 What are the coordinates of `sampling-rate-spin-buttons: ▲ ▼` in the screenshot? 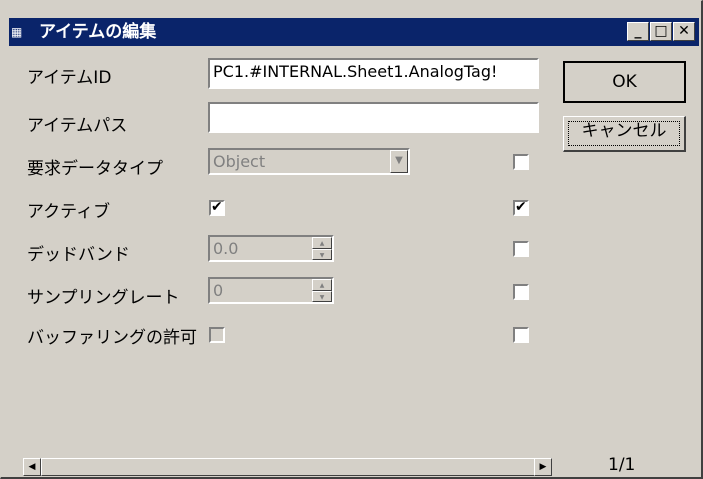 It's located at (322, 290).